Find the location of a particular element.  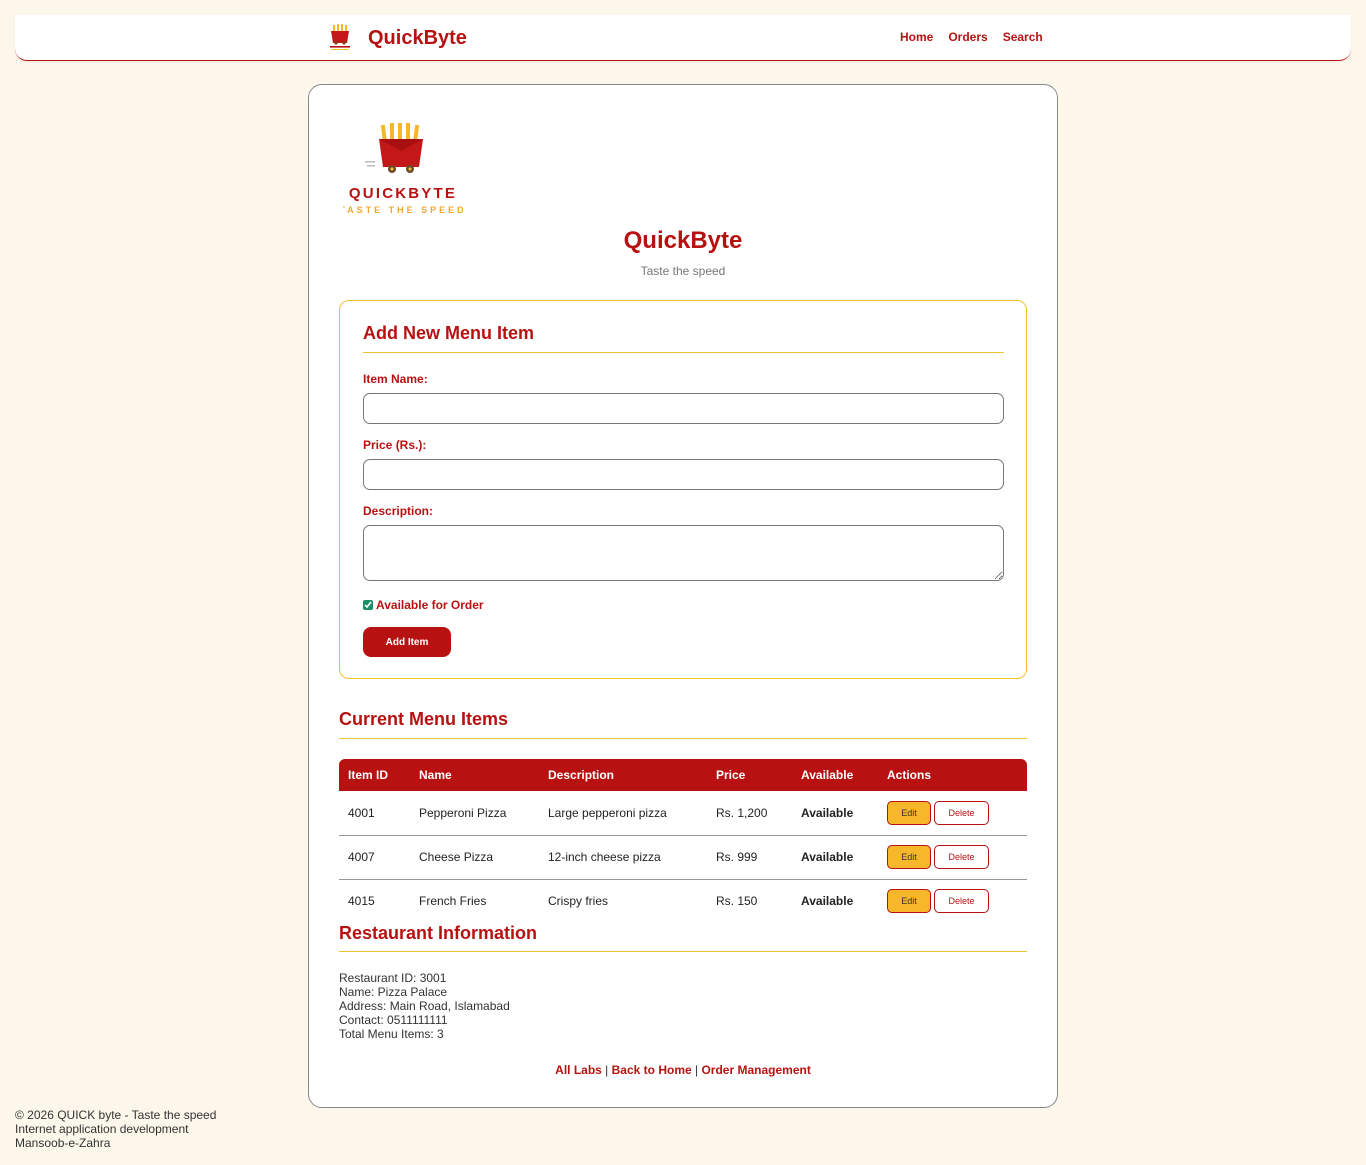

fries-logo-icon is located at coordinates (340, 37).